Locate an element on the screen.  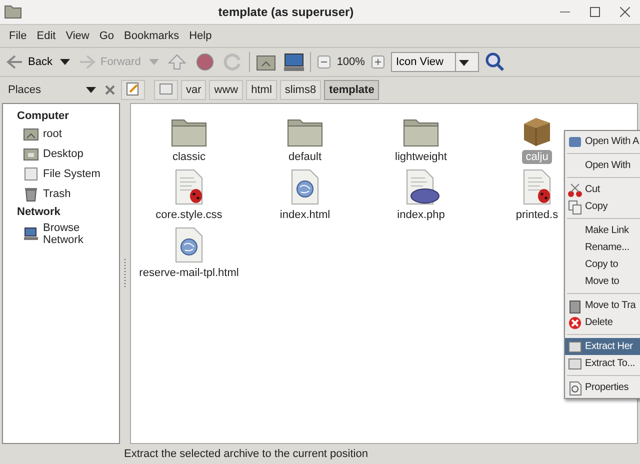
menu-bar-item: View is located at coordinates (77, 36).